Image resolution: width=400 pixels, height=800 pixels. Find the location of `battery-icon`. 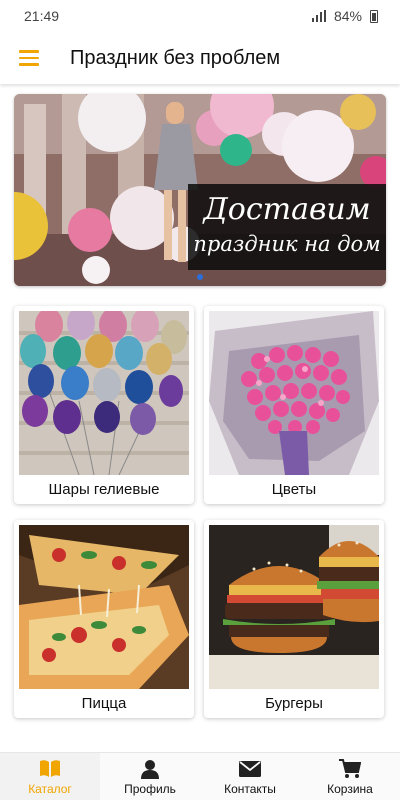

battery-icon is located at coordinates (374, 16).